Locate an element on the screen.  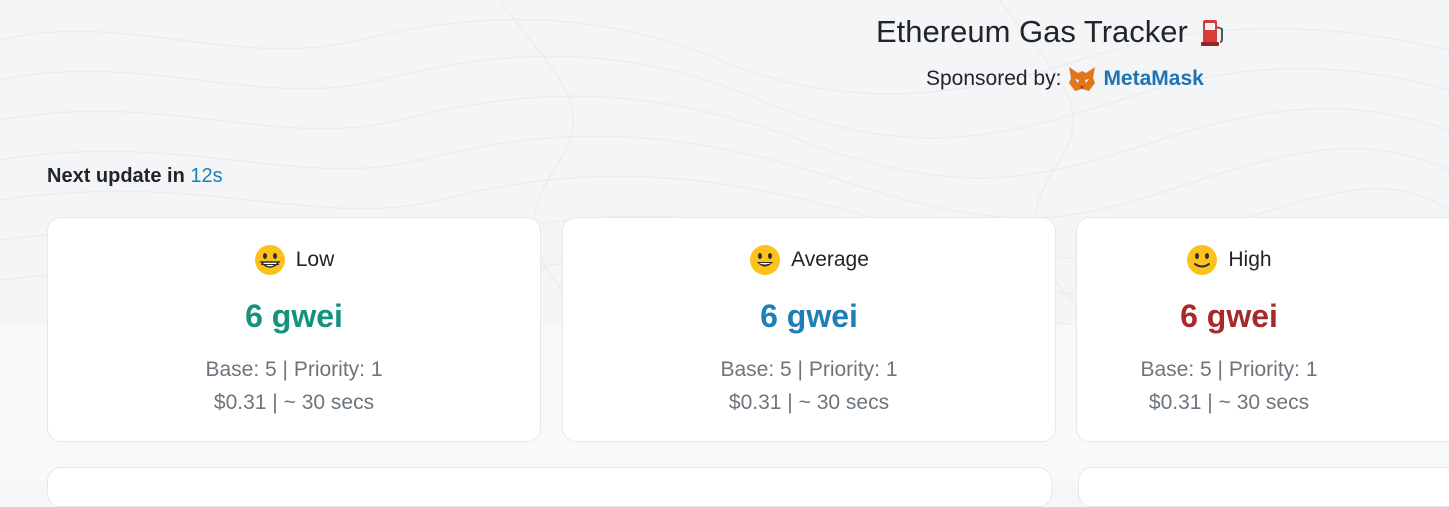
gas-card-label: Low is located at coordinates (315, 259).